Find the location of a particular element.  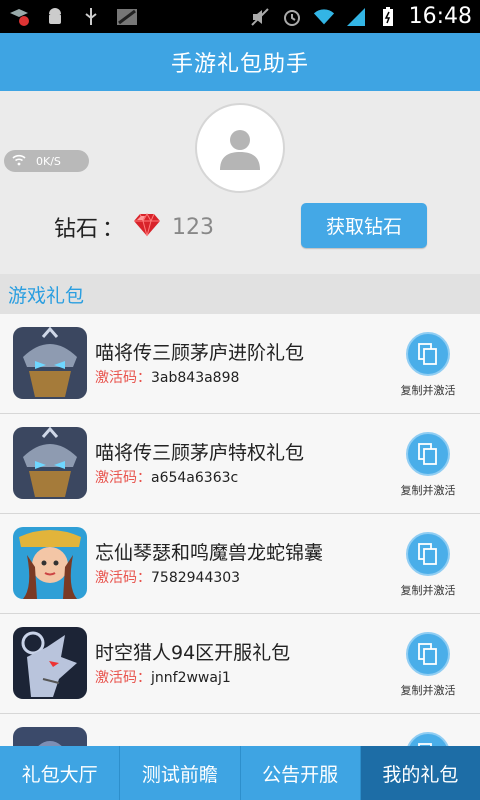

diamond-icon is located at coordinates (147, 227).